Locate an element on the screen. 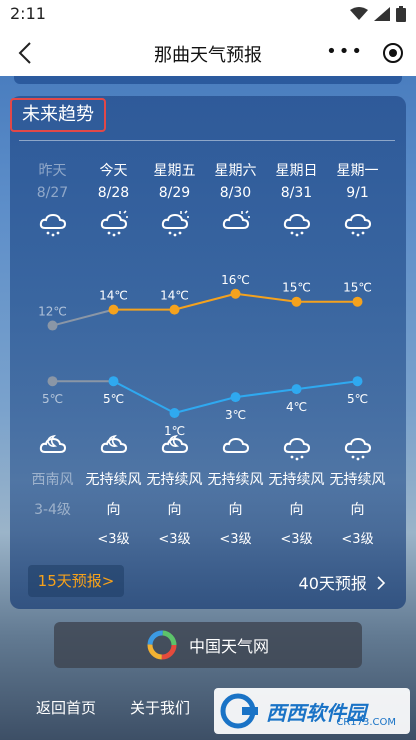 The width and height of the screenshot is (416, 740). chevron-right-icon is located at coordinates (381, 583).